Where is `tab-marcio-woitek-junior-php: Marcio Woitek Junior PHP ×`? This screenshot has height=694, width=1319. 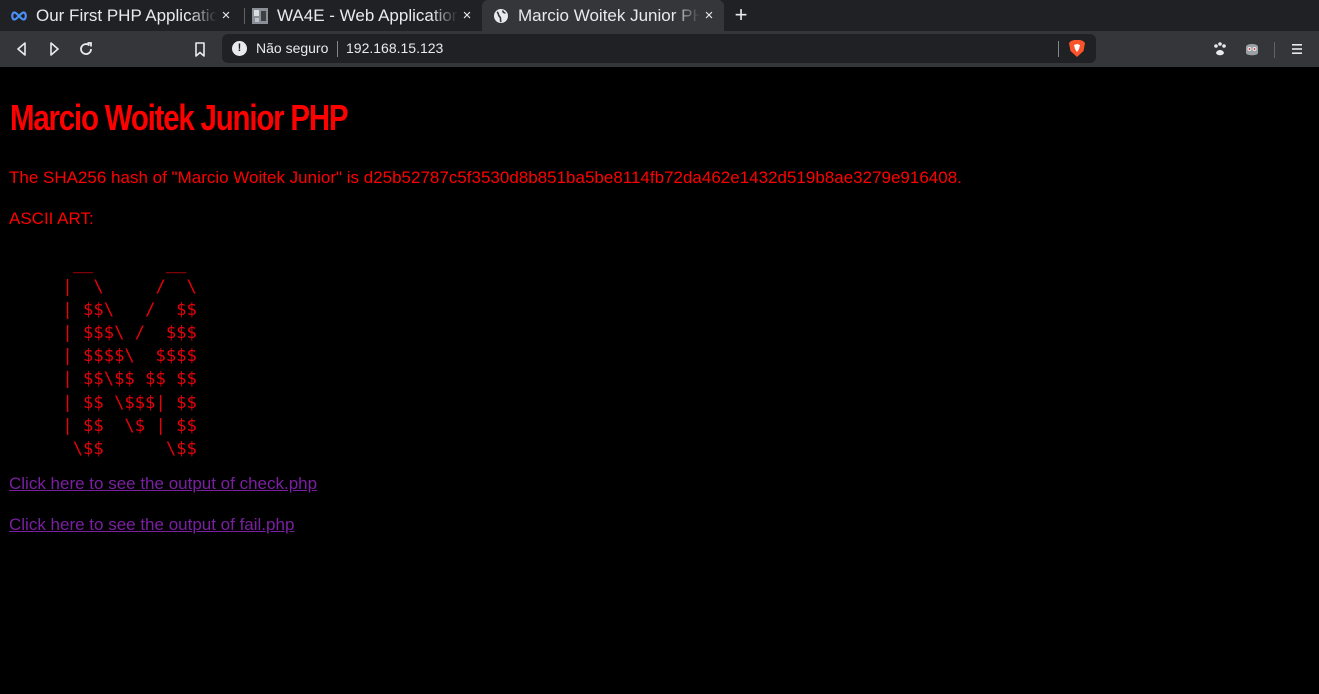
tab-marcio-woitek-junior-php: Marcio Woitek Junior PHP × is located at coordinates (603, 15).